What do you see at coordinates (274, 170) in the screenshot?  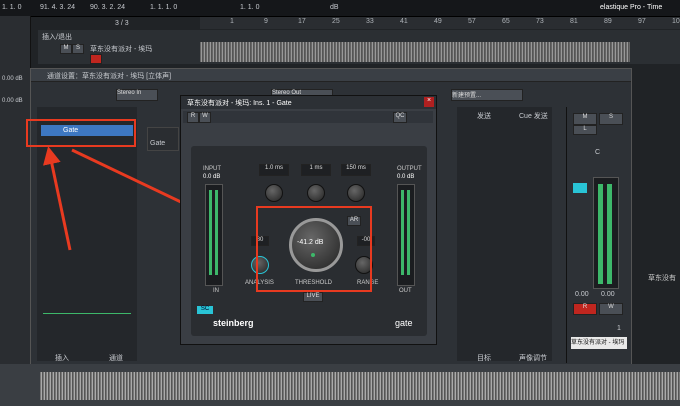 I see `attack-value: 1.0 ms` at bounding box center [274, 170].